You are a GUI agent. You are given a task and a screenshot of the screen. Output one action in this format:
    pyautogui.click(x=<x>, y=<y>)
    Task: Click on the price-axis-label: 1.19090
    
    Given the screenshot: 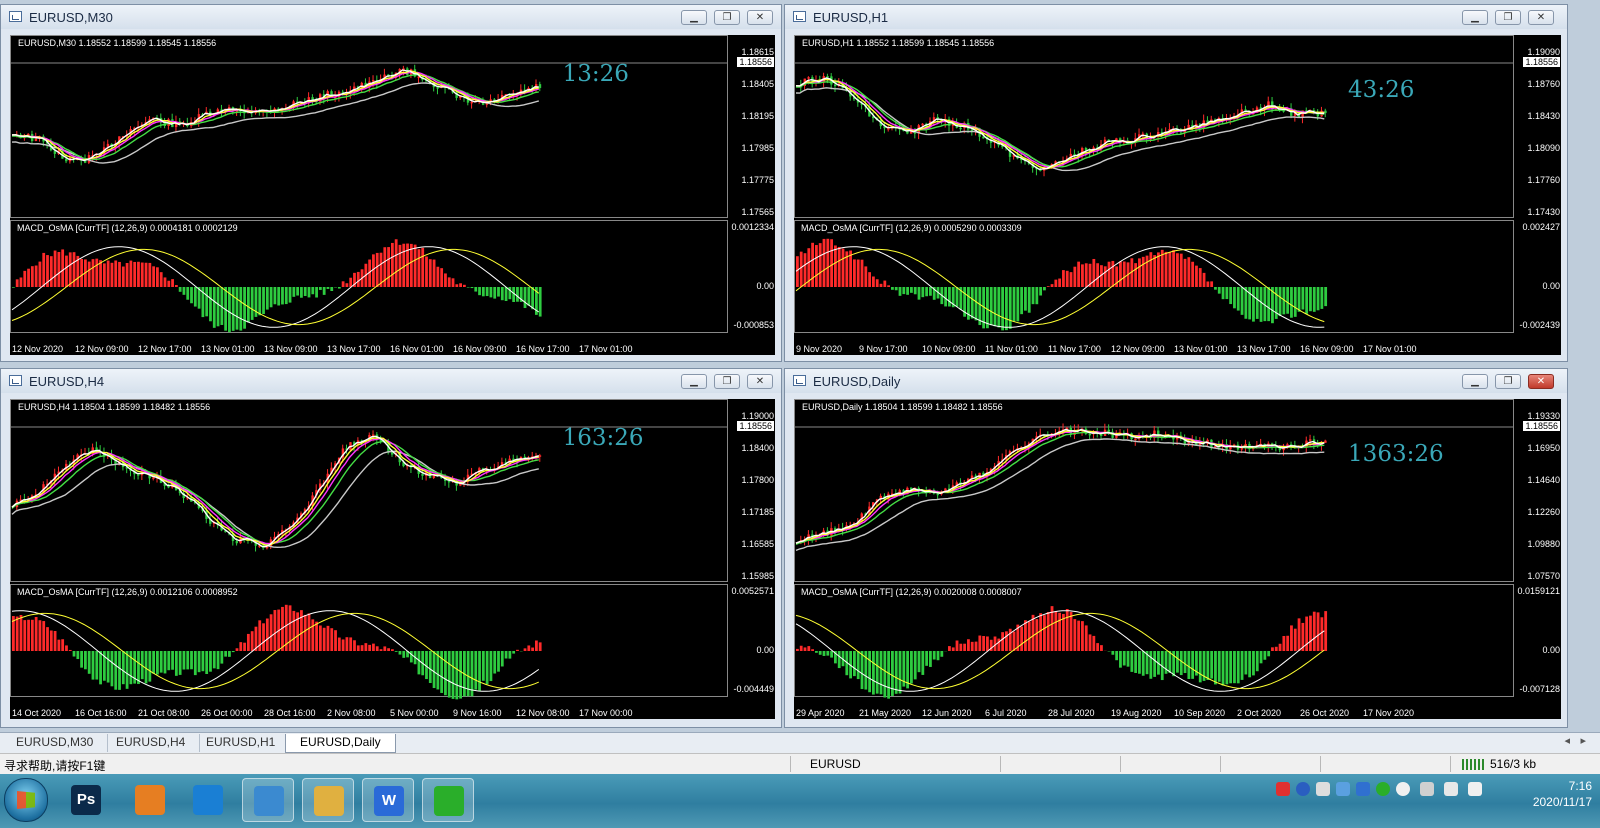 What is the action you would take?
    pyautogui.click(x=1543, y=52)
    